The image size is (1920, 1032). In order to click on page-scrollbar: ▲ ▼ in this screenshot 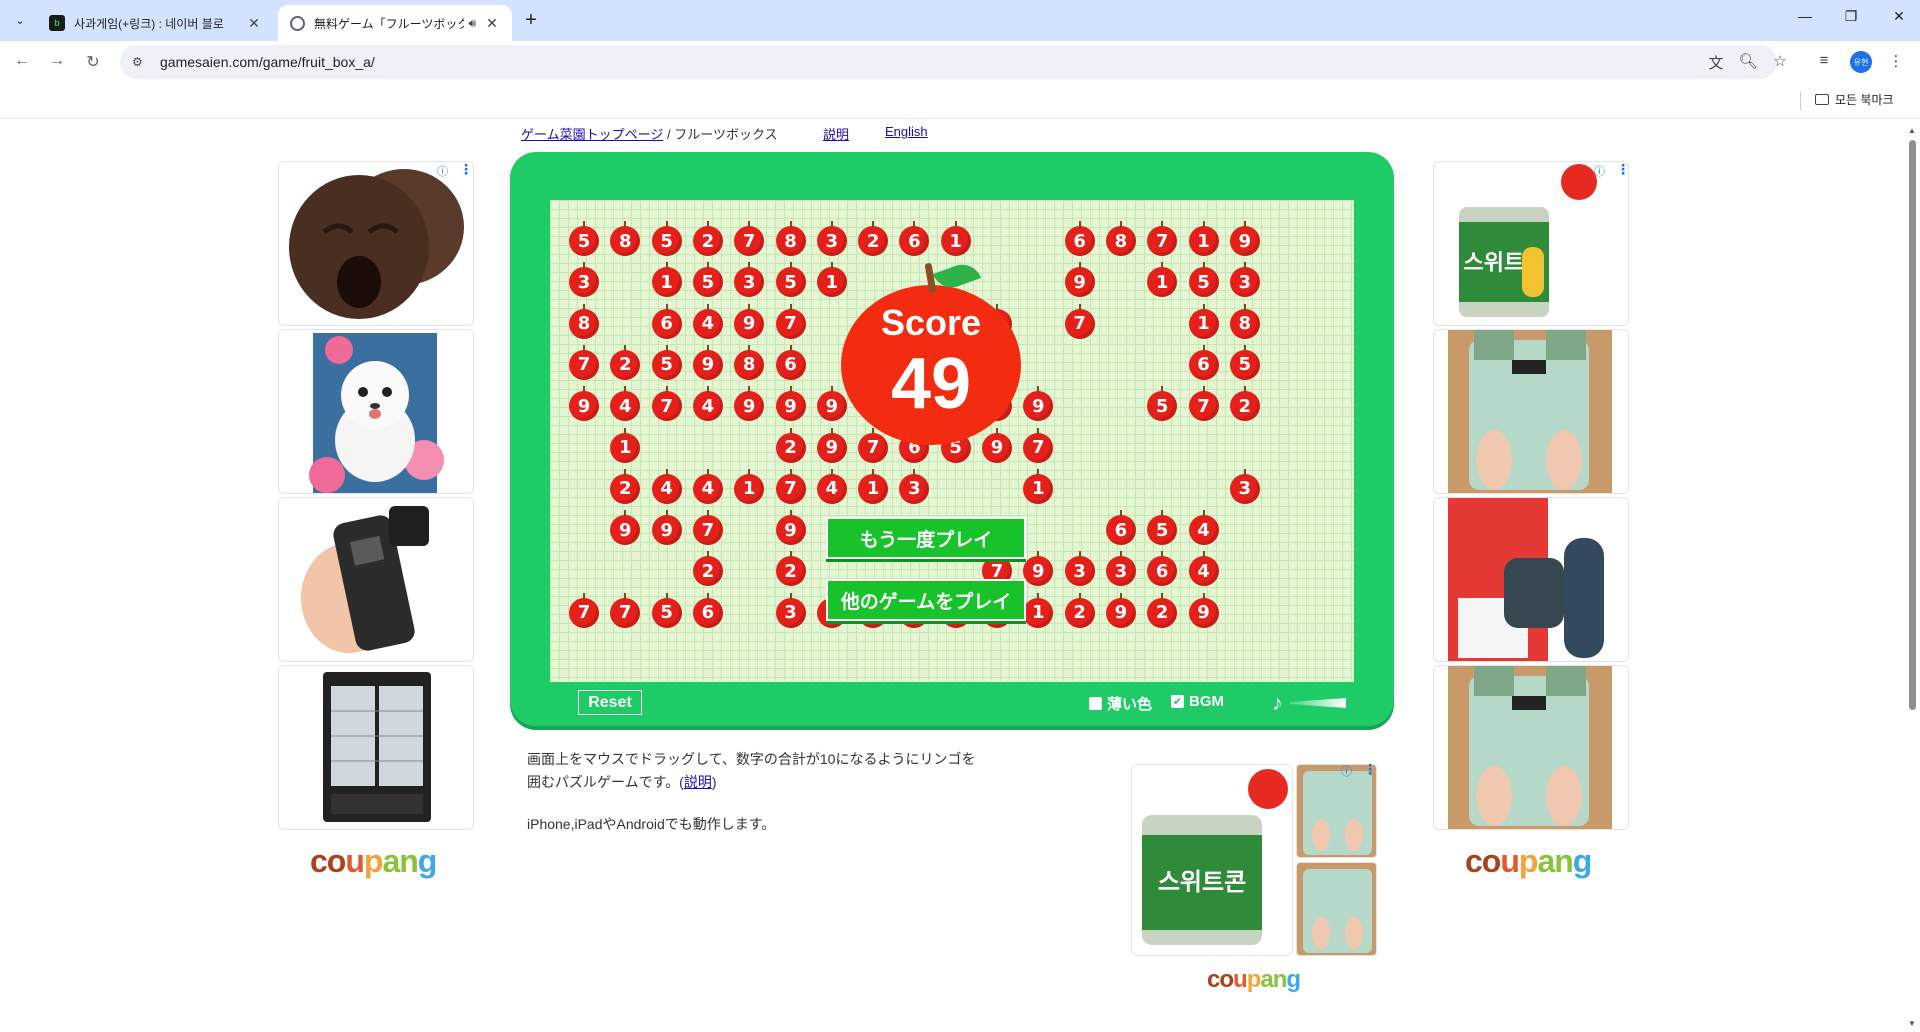, I will do `click(1912, 576)`.